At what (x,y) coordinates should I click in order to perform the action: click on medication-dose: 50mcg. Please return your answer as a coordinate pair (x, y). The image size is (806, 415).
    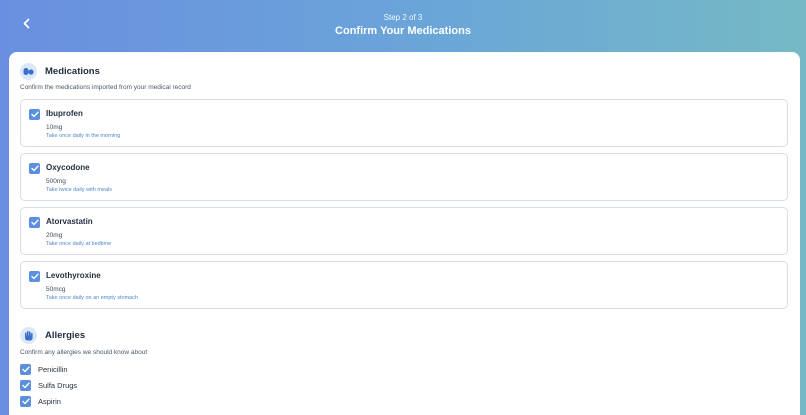
    Looking at the image, I should click on (56, 289).